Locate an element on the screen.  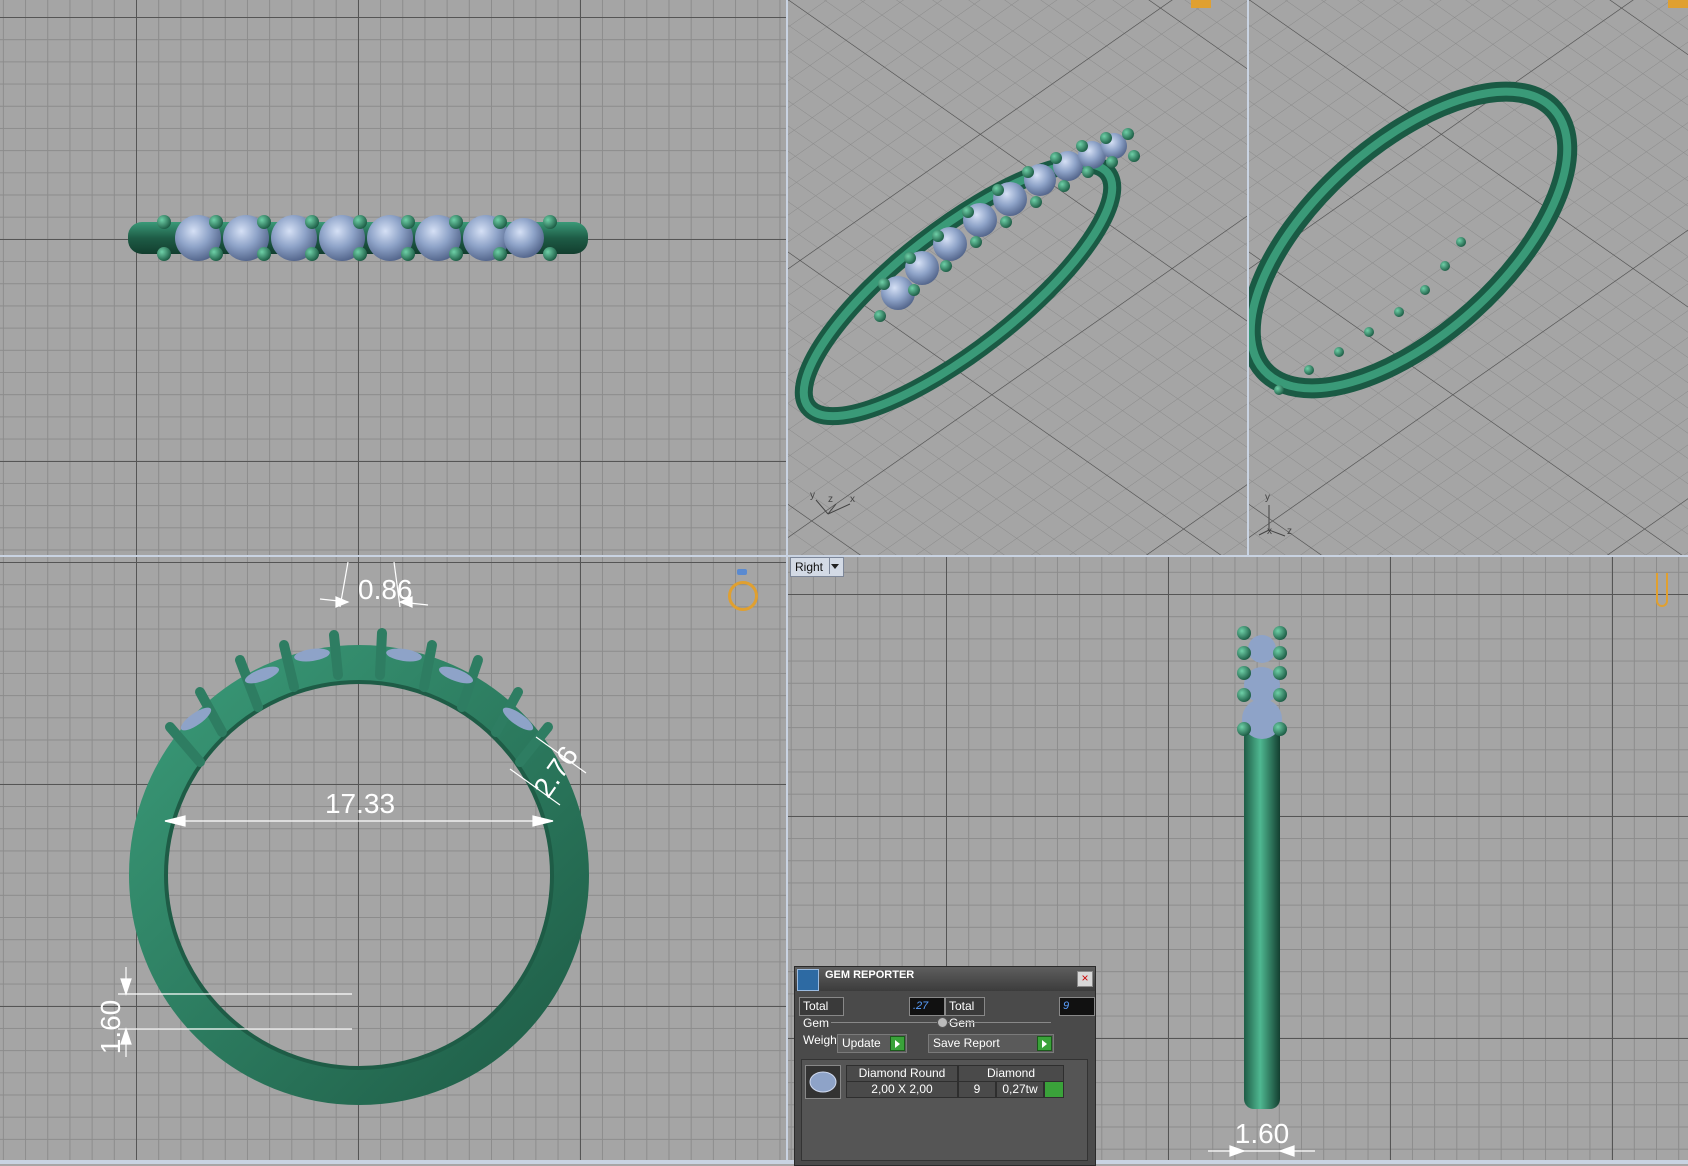
gem-row-play-icon is located at coordinates (1054, 1089).